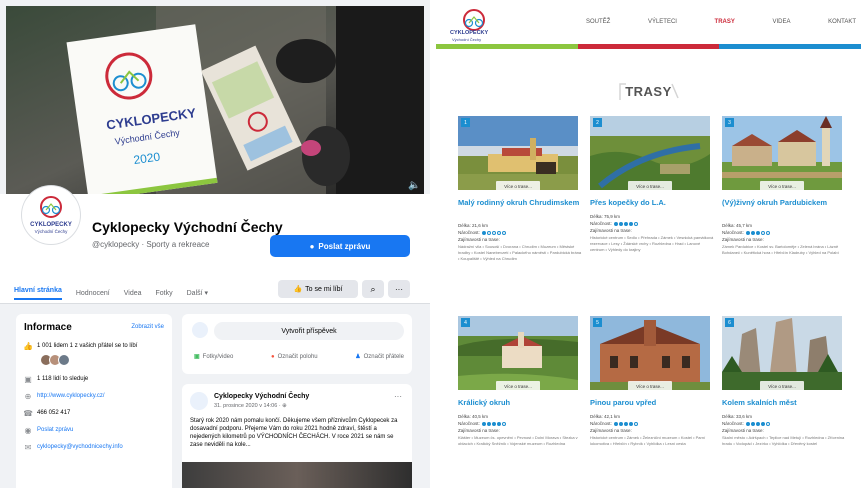 The width and height of the screenshot is (861, 488). Describe the element at coordinates (507, 46) in the screenshot. I see `color-stripe-green` at that location.